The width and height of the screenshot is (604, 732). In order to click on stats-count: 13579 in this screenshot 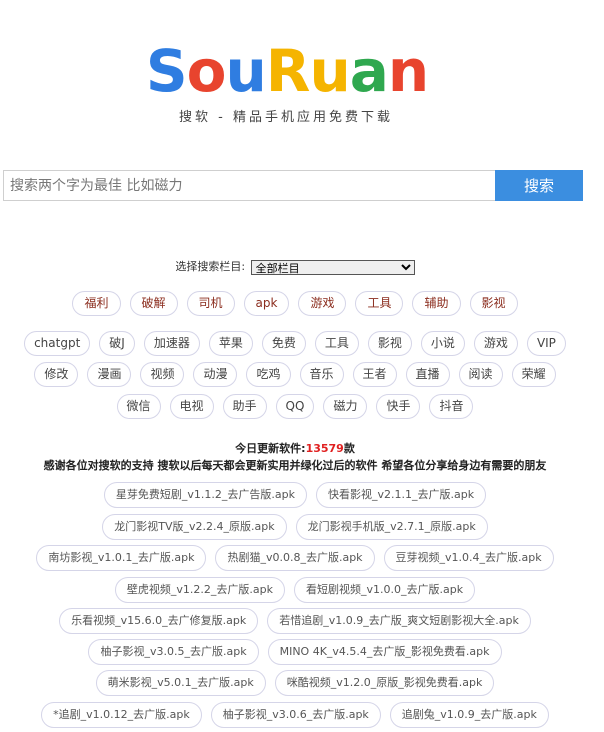, I will do `click(324, 448)`.